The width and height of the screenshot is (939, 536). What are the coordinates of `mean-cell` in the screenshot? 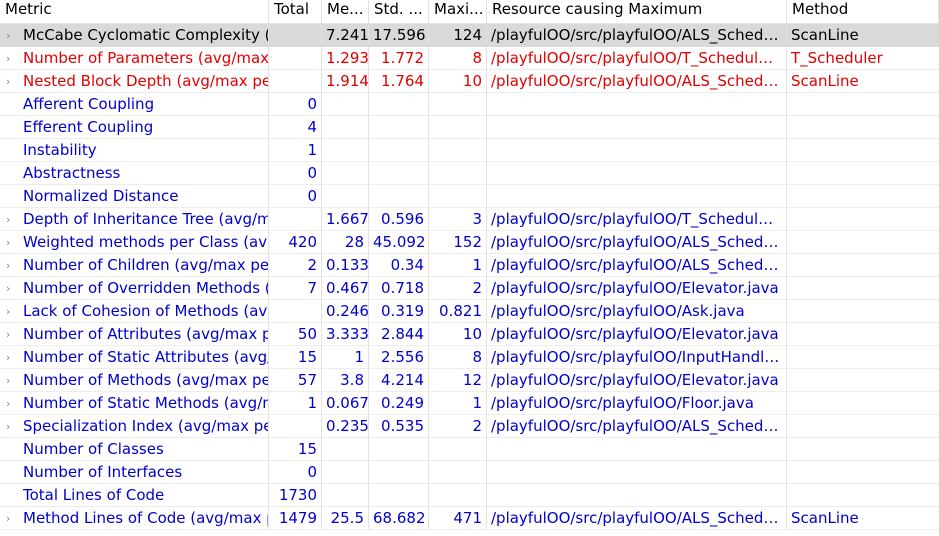 It's located at (345, 173).